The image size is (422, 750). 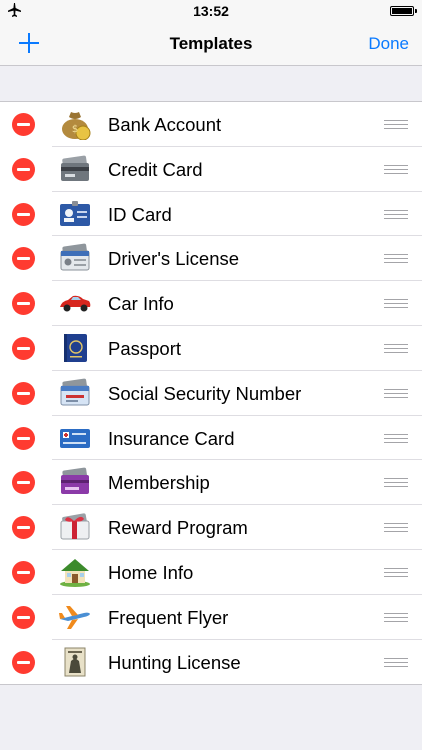 I want to click on template-label: Credit Card, so click(x=155, y=169).